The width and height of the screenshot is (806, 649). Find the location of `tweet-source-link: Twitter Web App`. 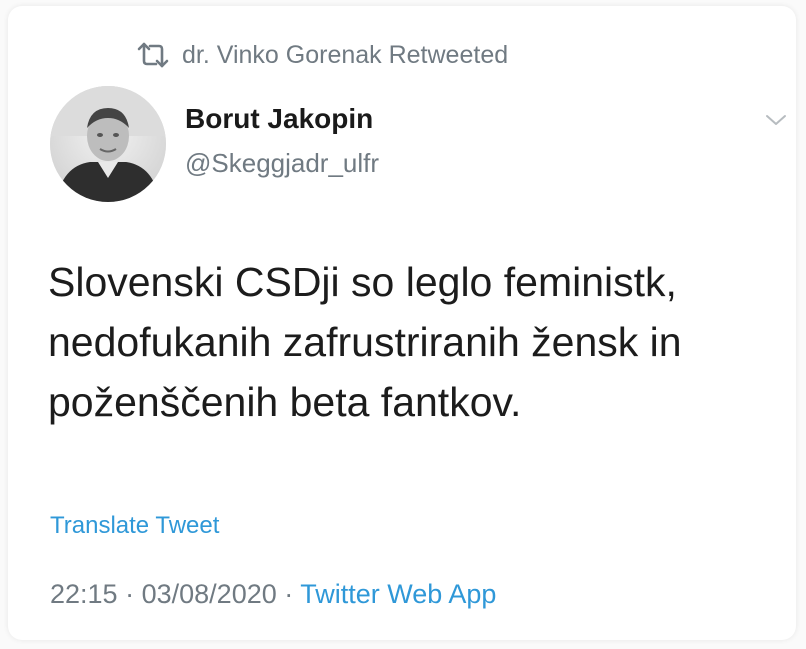

tweet-source-link: Twitter Web App is located at coordinates (398, 594).